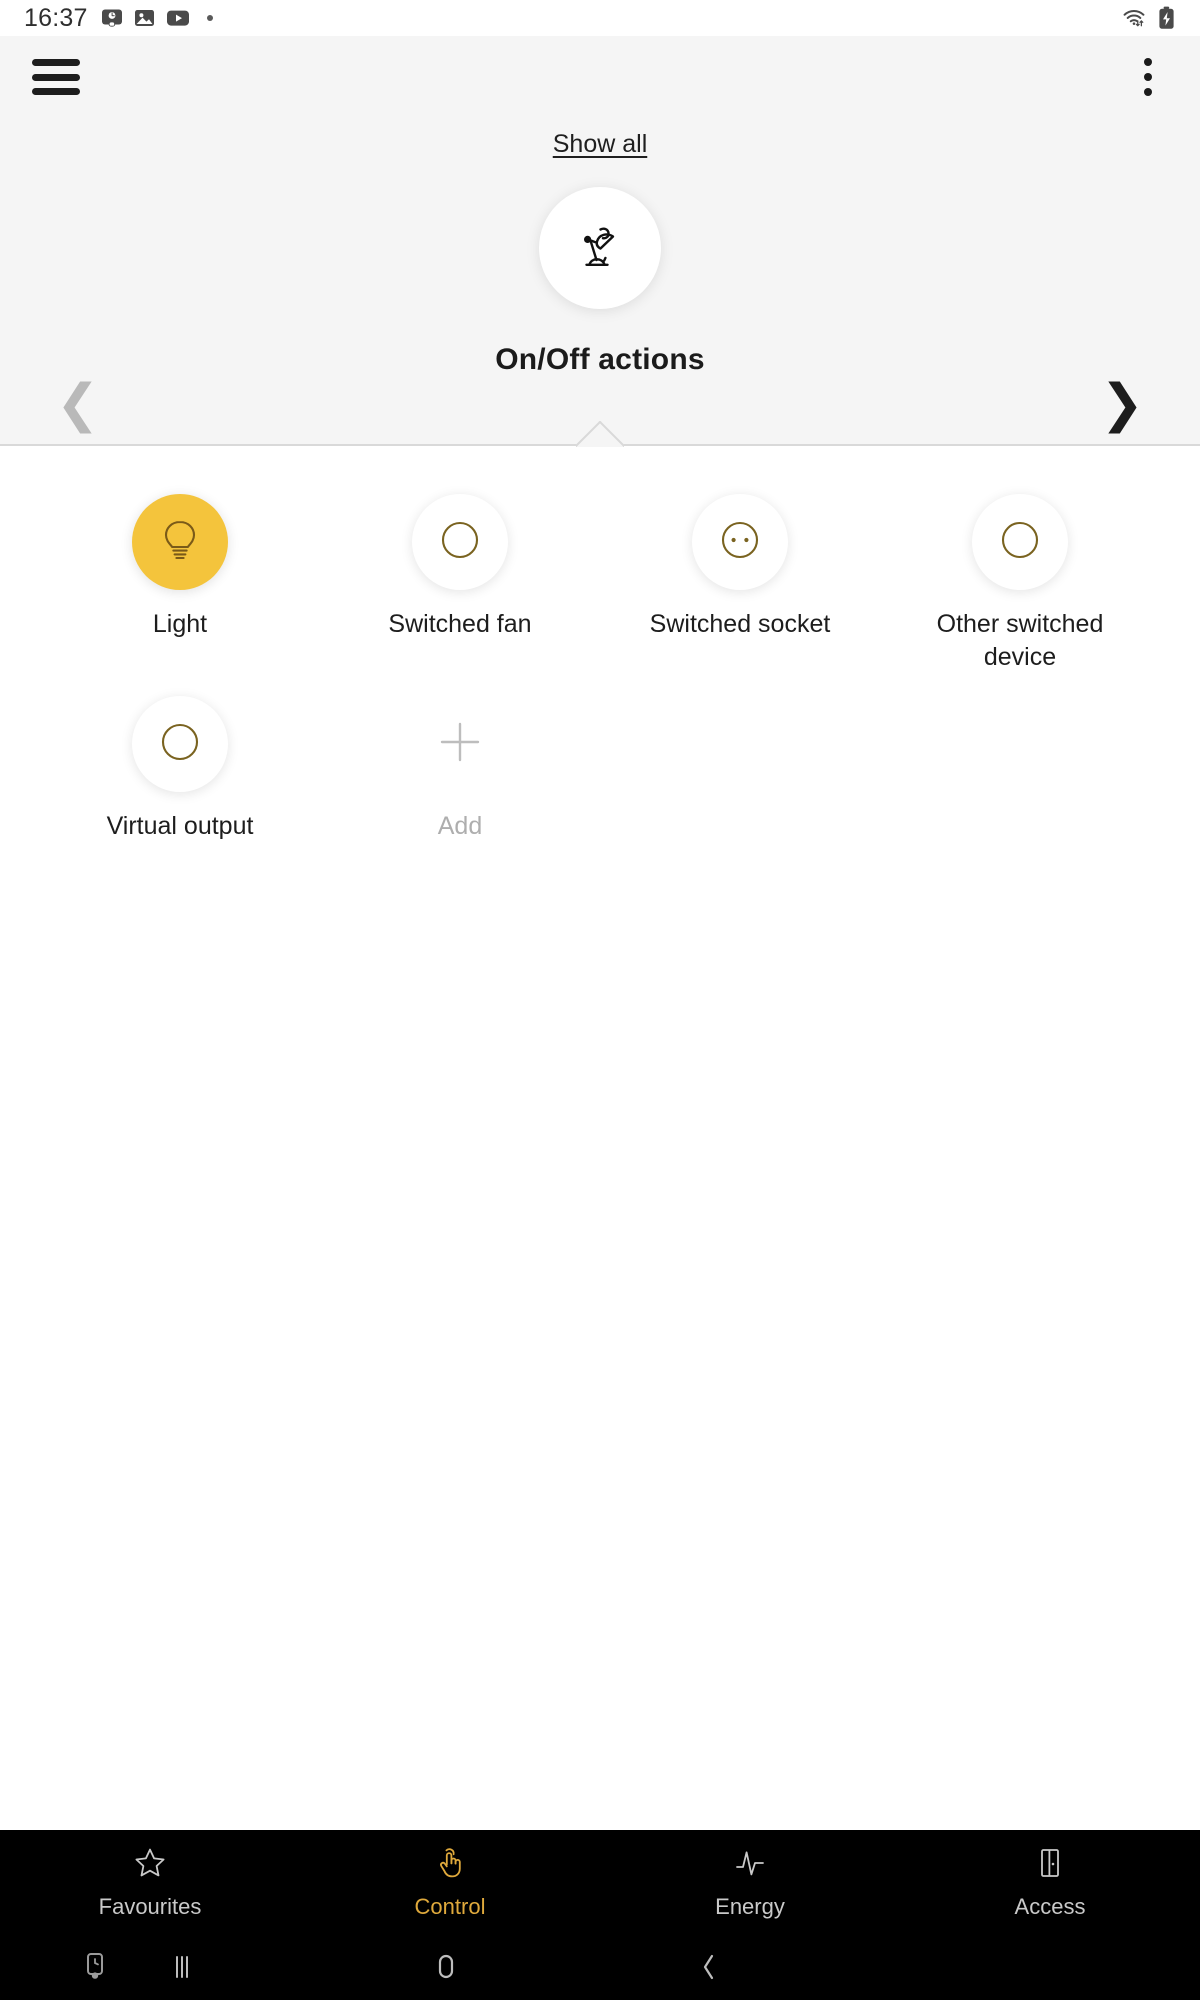 This screenshot has height=2000, width=1200. What do you see at coordinates (150, 1906) in the screenshot?
I see `nav-tab-label: Favourites` at bounding box center [150, 1906].